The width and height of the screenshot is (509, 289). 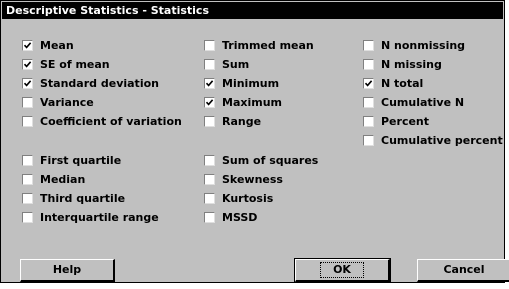 What do you see at coordinates (81, 160) in the screenshot?
I see `option-label: First quartile` at bounding box center [81, 160].